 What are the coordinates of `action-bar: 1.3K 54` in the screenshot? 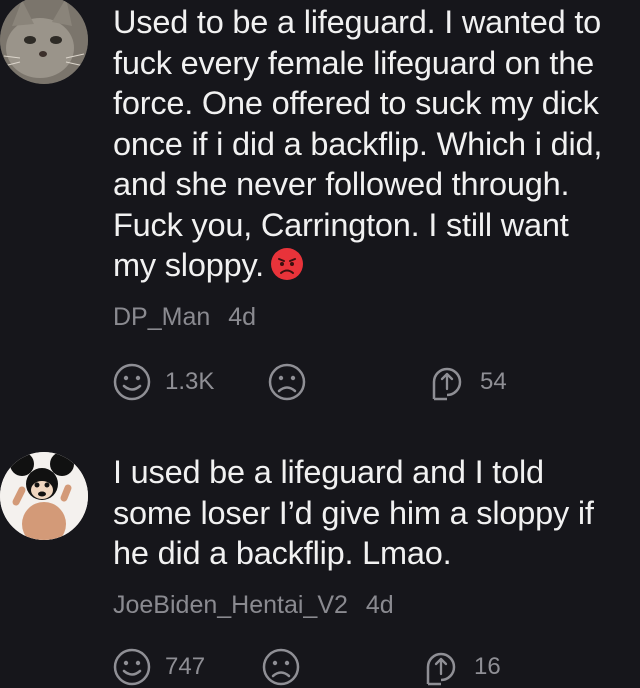 It's located at (320, 383).